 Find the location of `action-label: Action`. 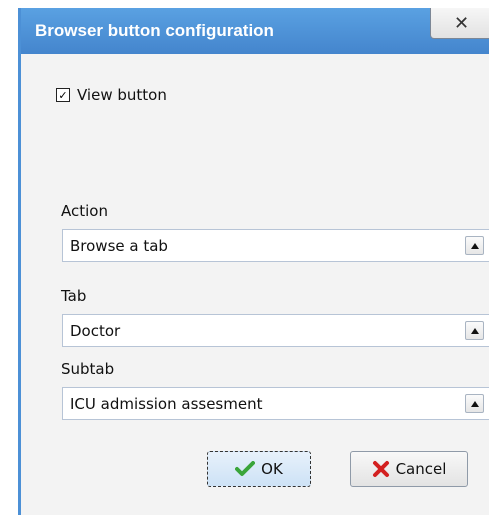

action-label: Action is located at coordinates (84, 211).